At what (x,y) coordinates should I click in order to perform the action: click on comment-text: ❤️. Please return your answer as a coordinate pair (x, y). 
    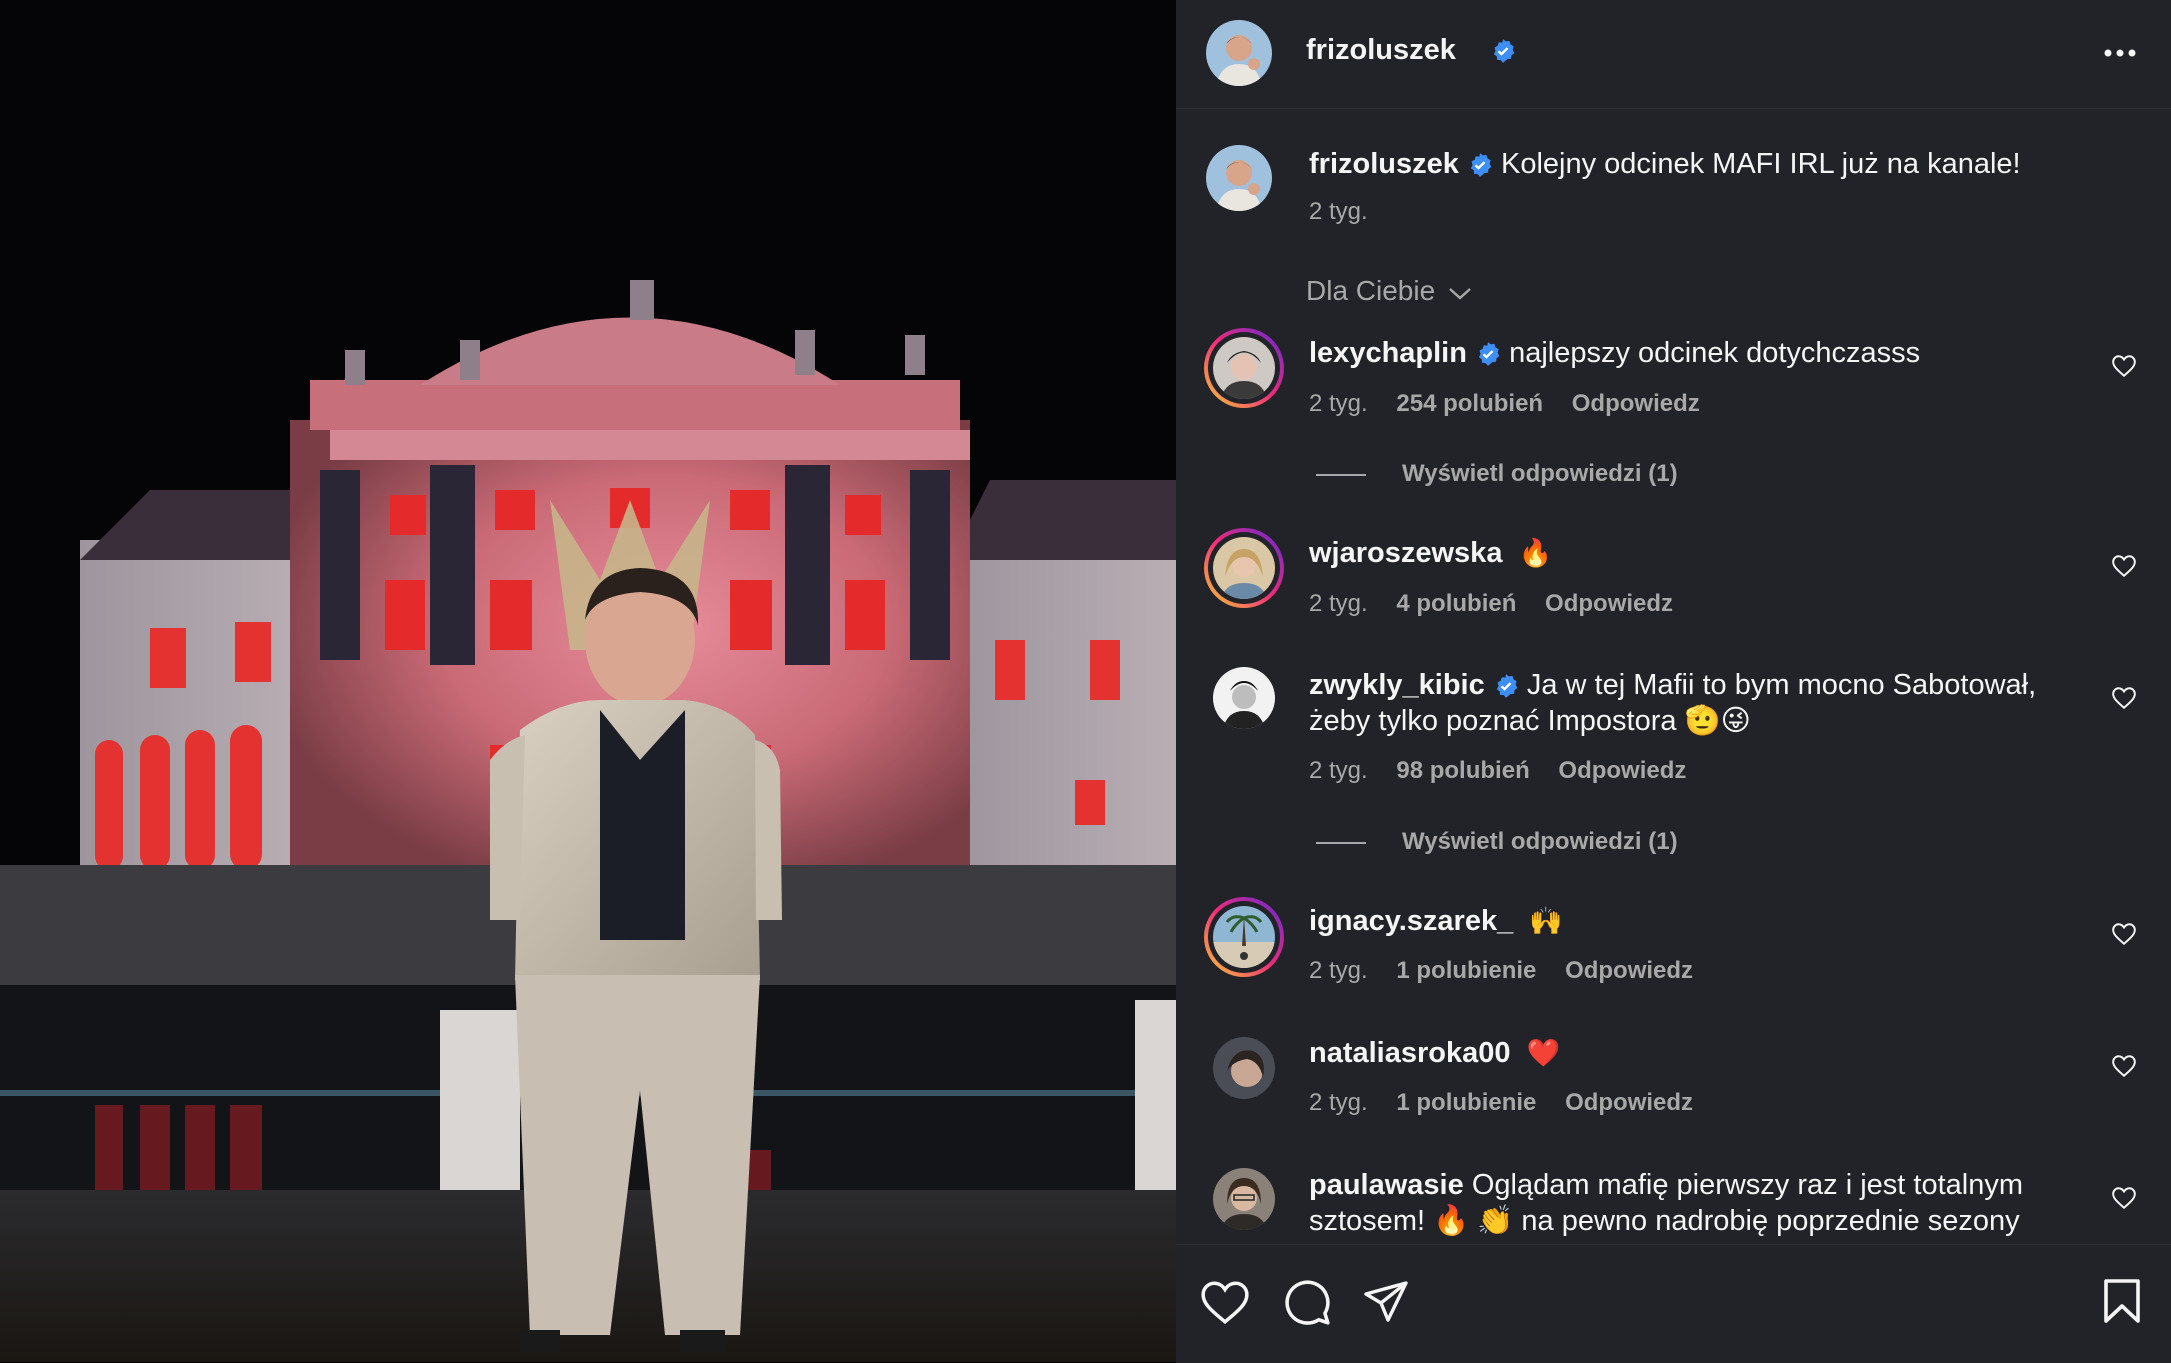
    Looking at the image, I should click on (1543, 1053).